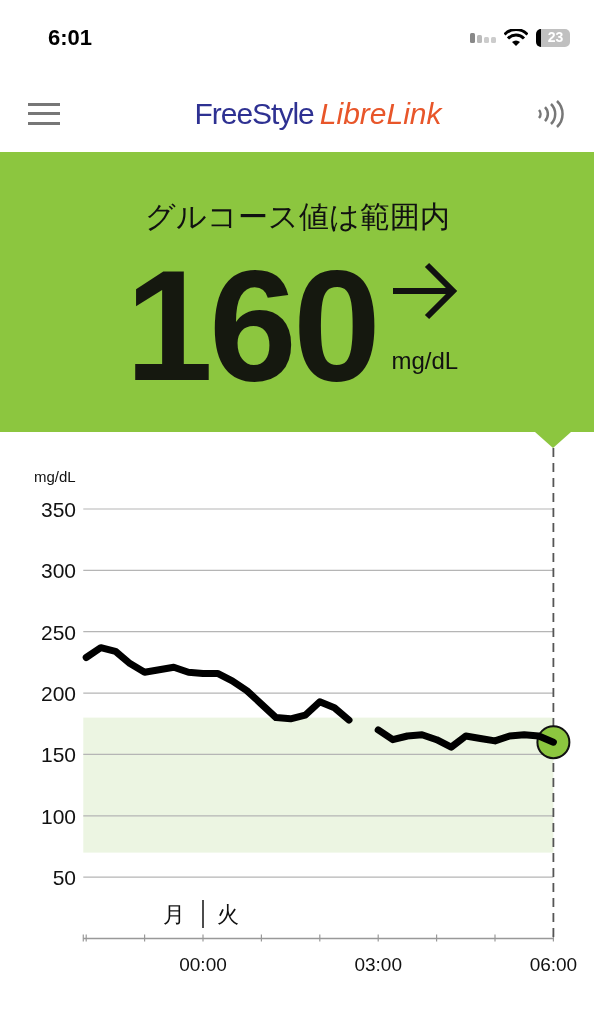 The height and width of the screenshot is (1024, 594). Describe the element at coordinates (58, 509) in the screenshot. I see `y-tick-label: 350` at that location.